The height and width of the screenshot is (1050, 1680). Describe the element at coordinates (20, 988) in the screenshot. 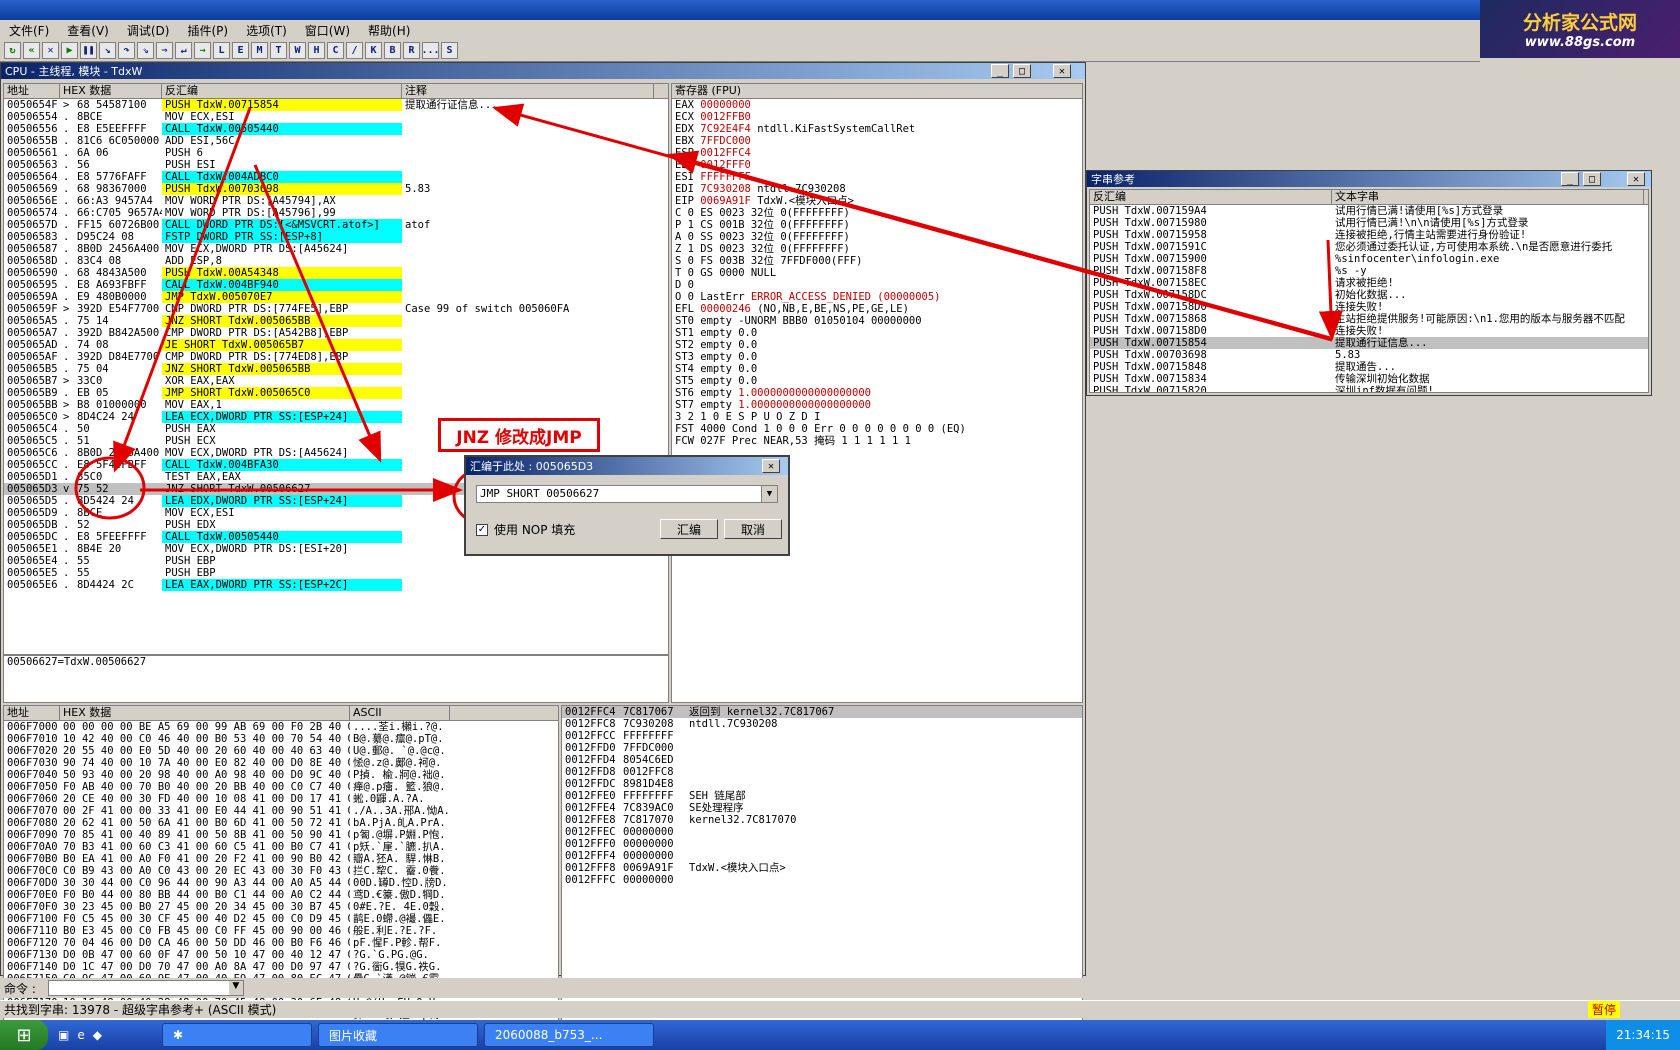

I see `command-label: 命令 :` at that location.